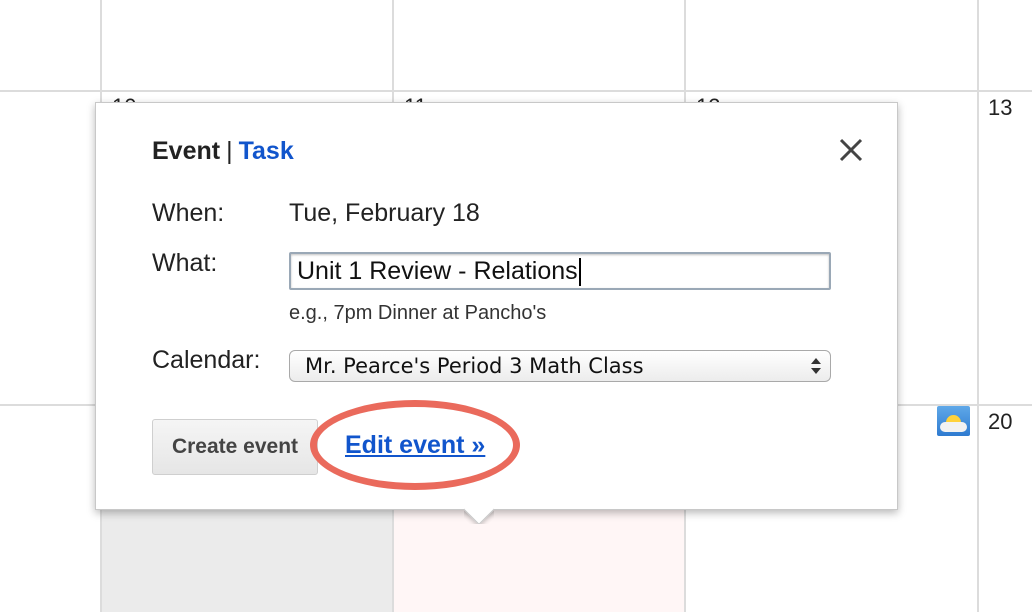  What do you see at coordinates (186, 151) in the screenshot?
I see `tab-event: Event` at bounding box center [186, 151].